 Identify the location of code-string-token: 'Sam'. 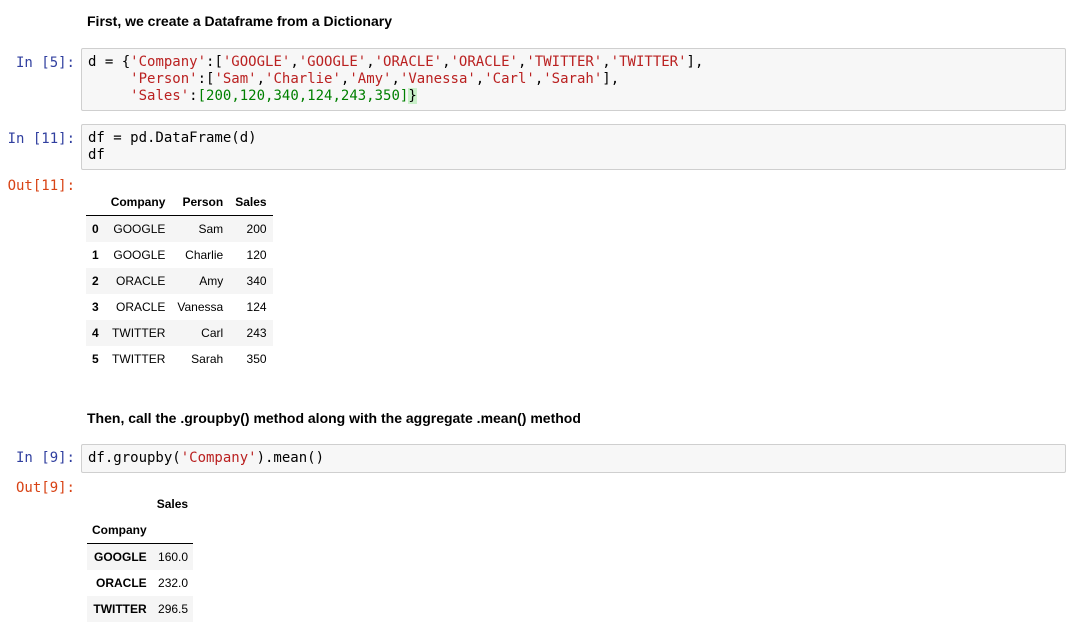
(235, 79).